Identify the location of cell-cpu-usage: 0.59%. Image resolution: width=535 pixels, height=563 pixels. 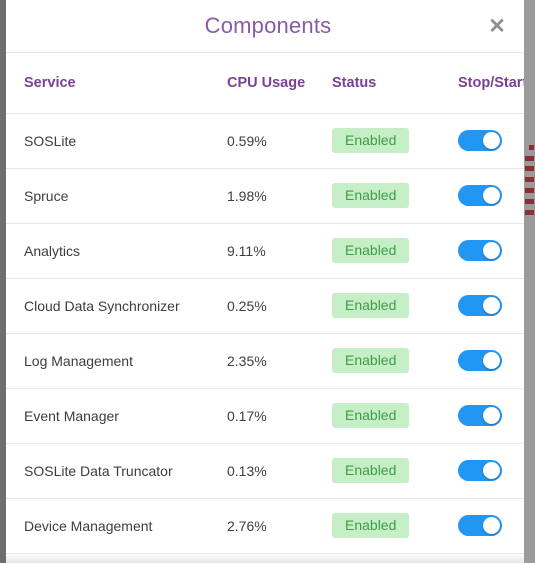
(261, 141).